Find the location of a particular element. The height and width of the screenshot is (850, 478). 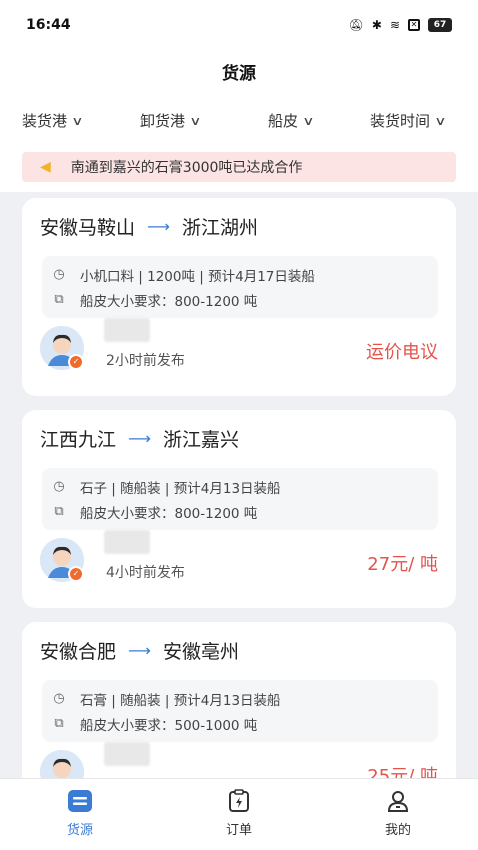

filter-label: 船皮 is located at coordinates (283, 121).